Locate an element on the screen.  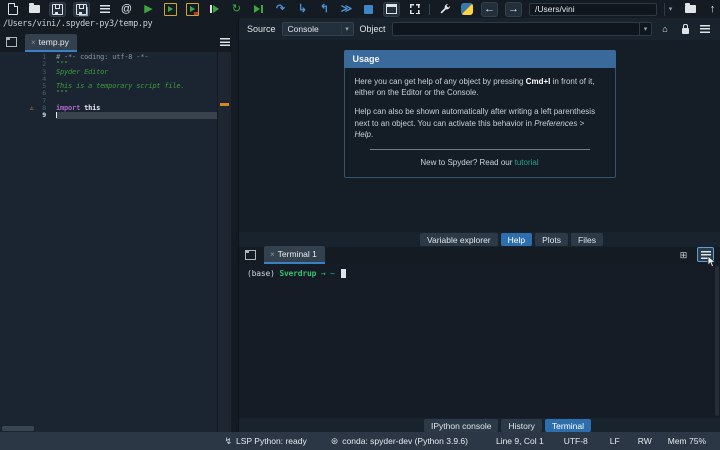
lsp-icon: ↯ is located at coordinates (228, 440).